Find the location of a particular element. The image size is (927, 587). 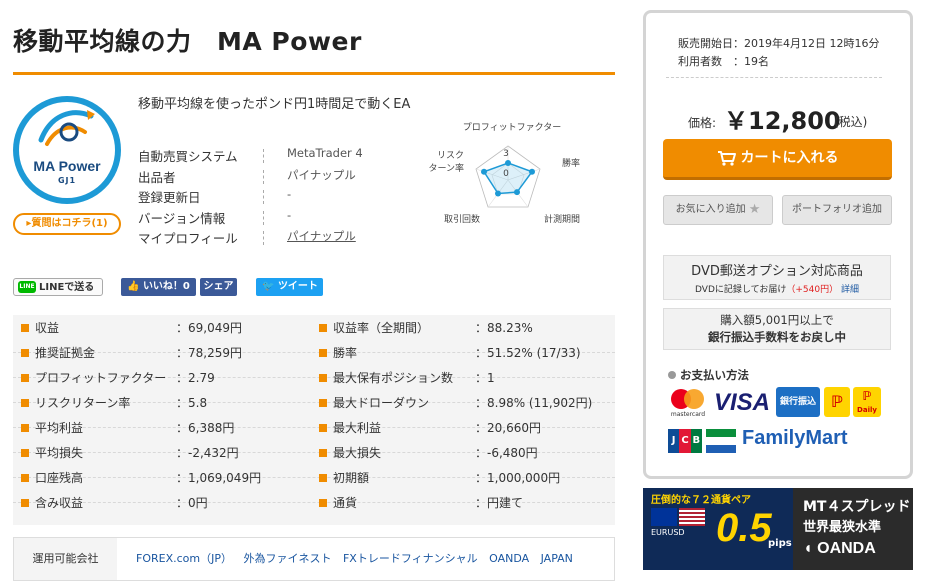

jcb-letter-j: J is located at coordinates (674, 441).